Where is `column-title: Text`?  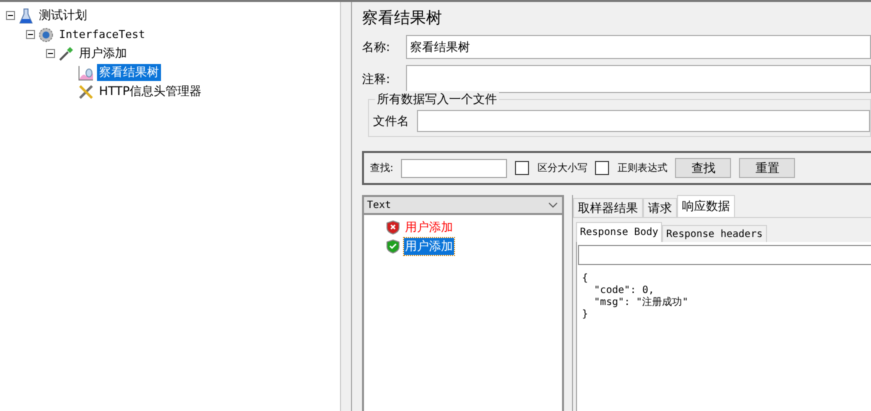
column-title: Text is located at coordinates (379, 205).